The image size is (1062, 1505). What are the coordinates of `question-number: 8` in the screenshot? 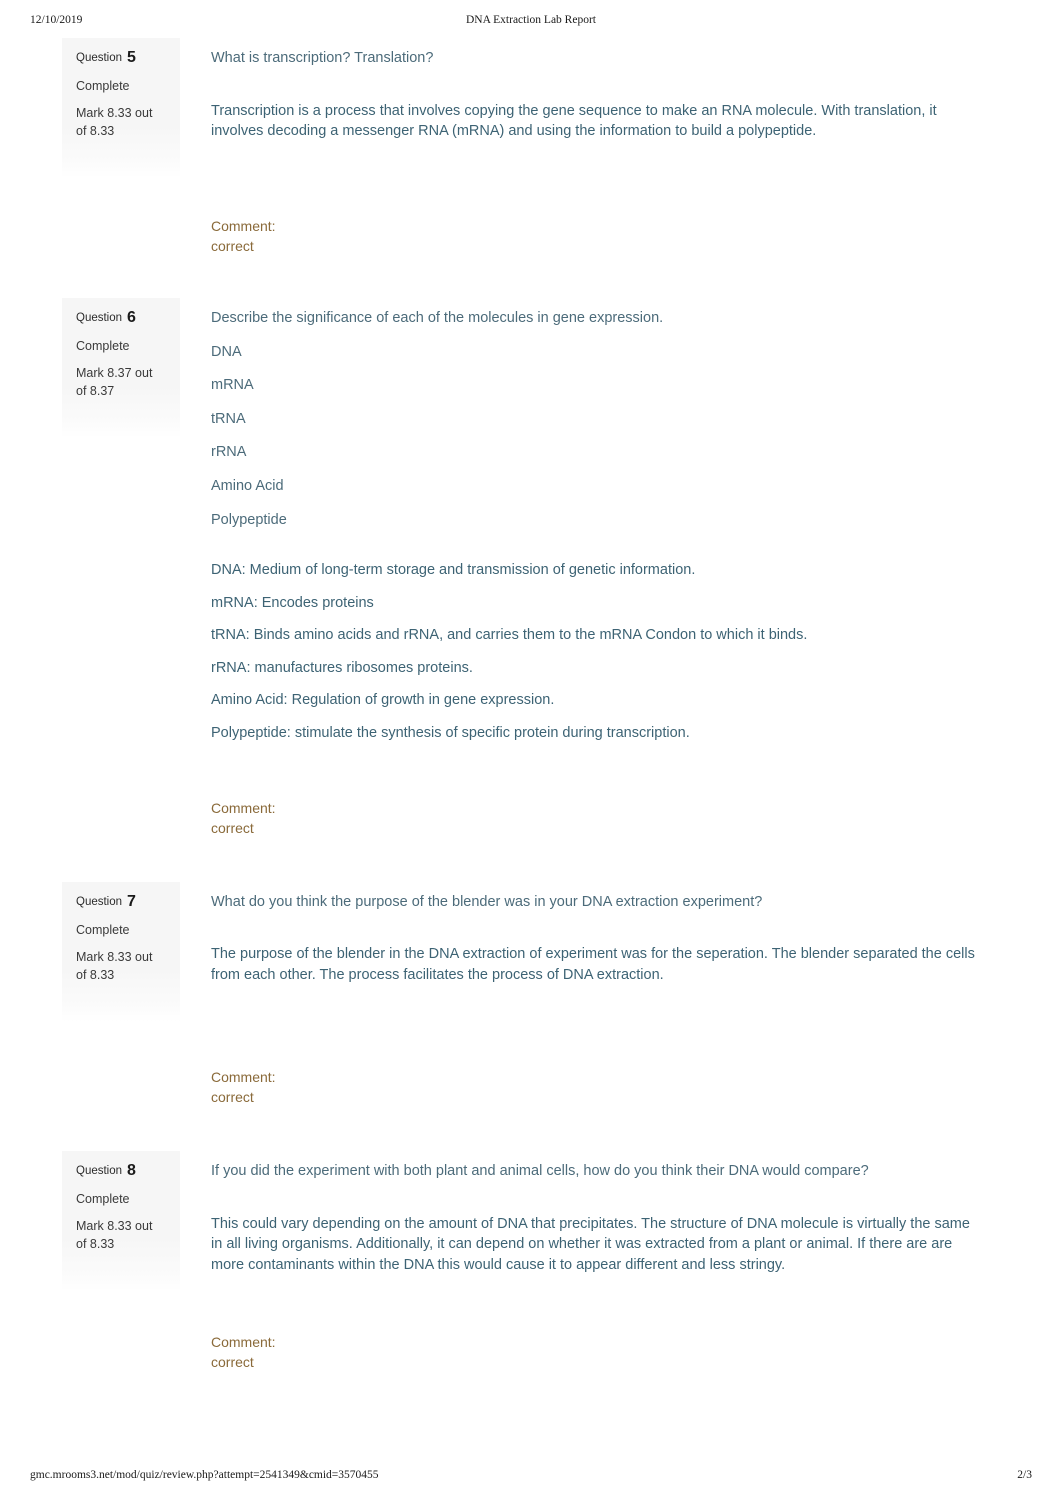 It's located at (131, 1170).